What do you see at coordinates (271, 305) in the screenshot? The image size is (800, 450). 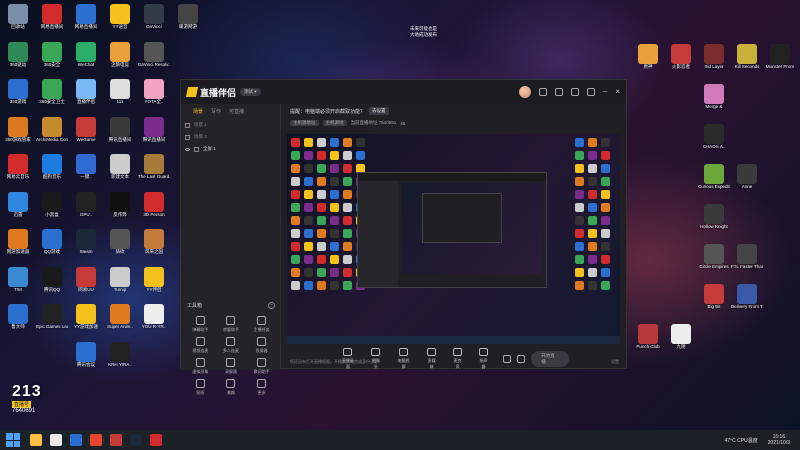 I see `add-icon: -` at bounding box center [271, 305].